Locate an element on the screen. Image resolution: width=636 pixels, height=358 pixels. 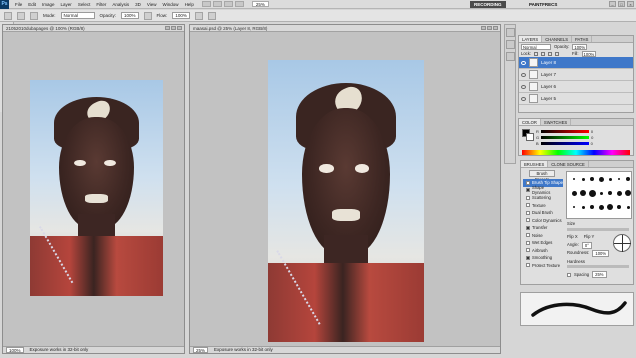
green-slider is located at coordinates (565, 137).